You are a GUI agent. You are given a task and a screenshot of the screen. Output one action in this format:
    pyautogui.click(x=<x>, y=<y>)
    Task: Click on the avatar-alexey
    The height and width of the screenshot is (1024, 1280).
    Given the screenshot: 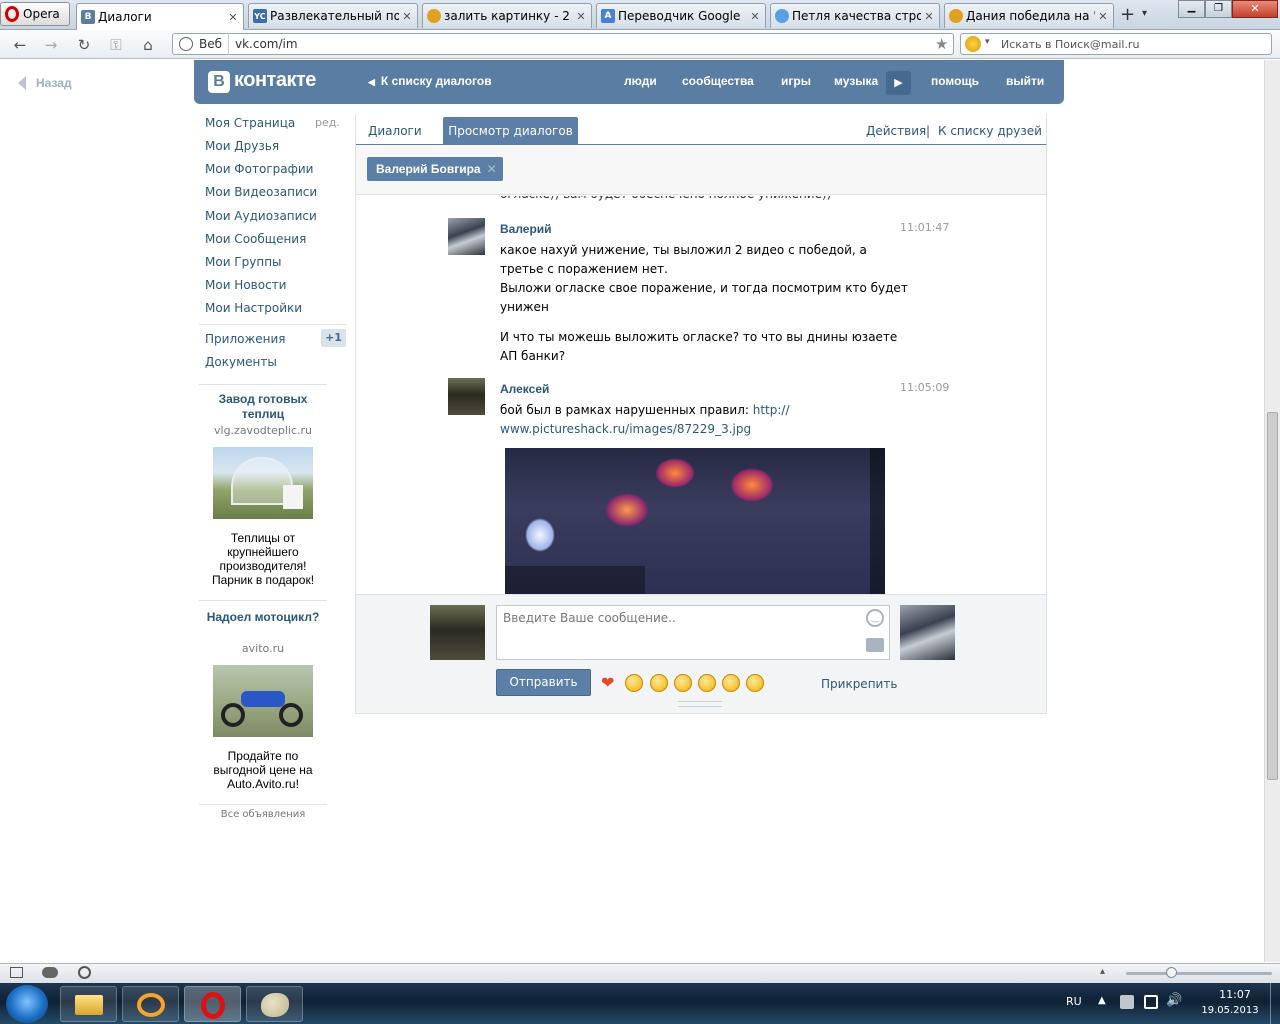 What is the action you would take?
    pyautogui.click(x=466, y=396)
    